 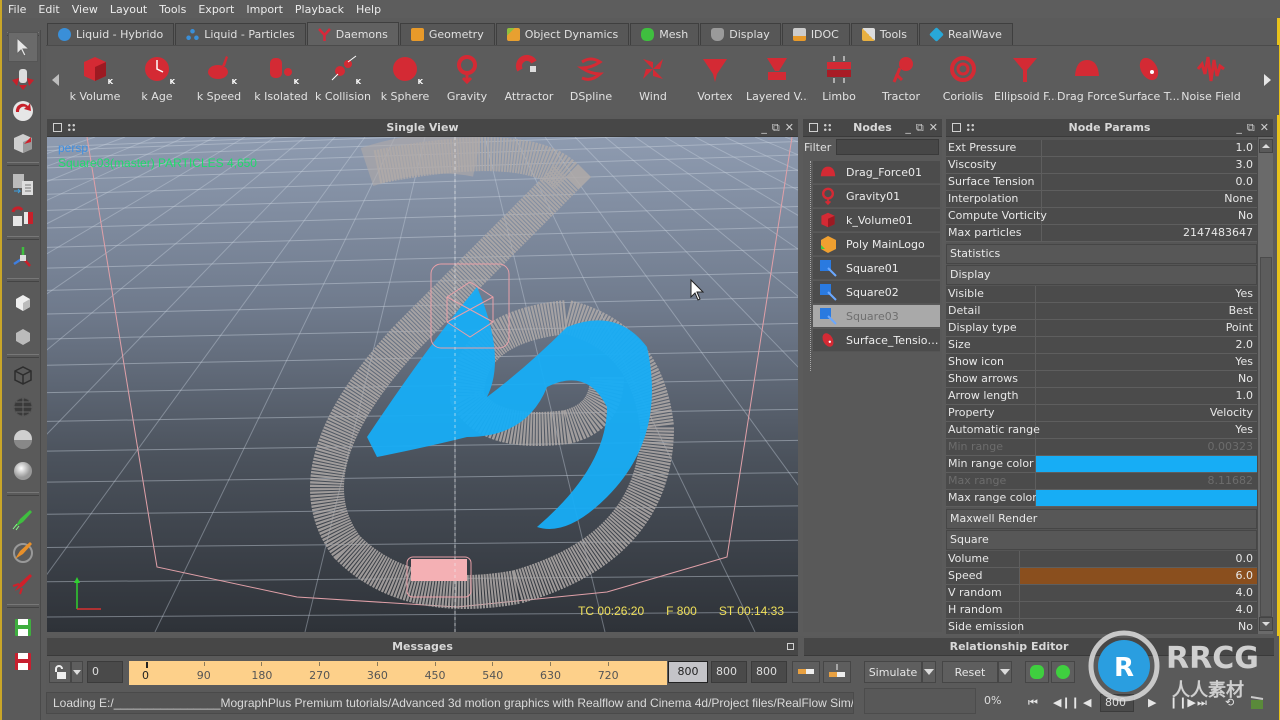 I want to click on tab-idoc: IDOC, so click(x=815, y=34).